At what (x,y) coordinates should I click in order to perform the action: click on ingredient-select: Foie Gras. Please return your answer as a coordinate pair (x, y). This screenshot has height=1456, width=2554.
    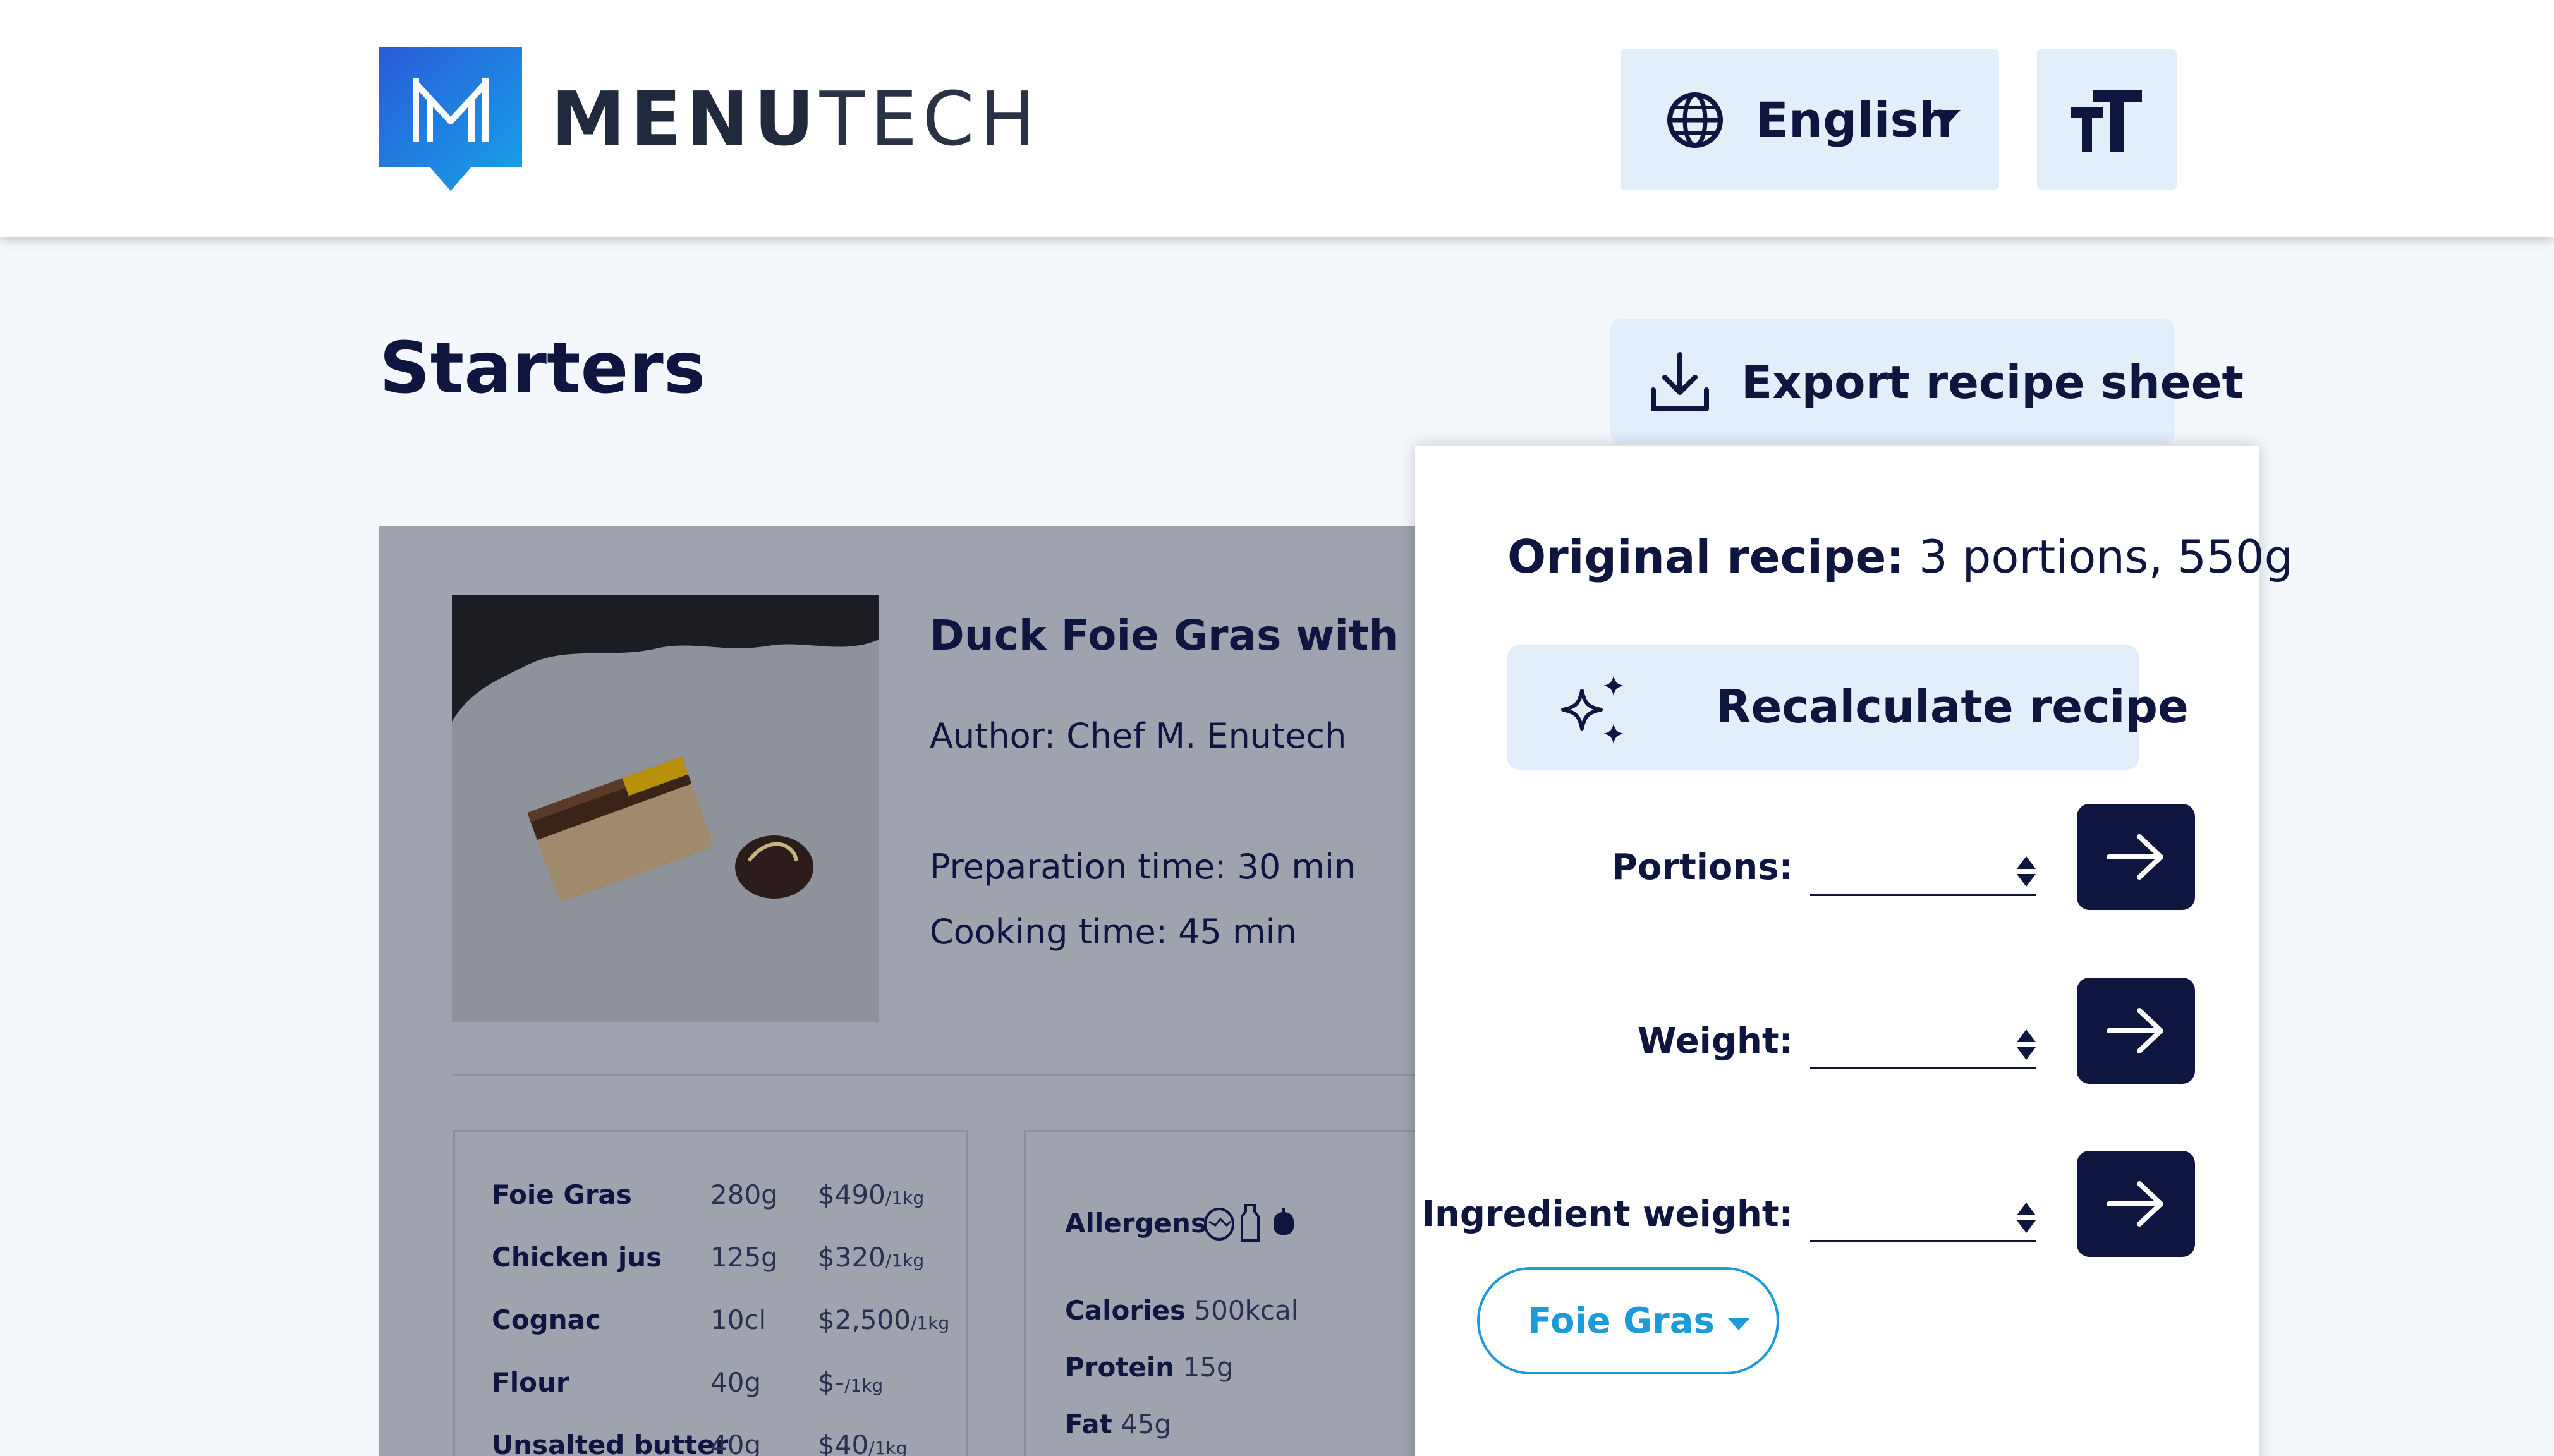
    Looking at the image, I should click on (1628, 1320).